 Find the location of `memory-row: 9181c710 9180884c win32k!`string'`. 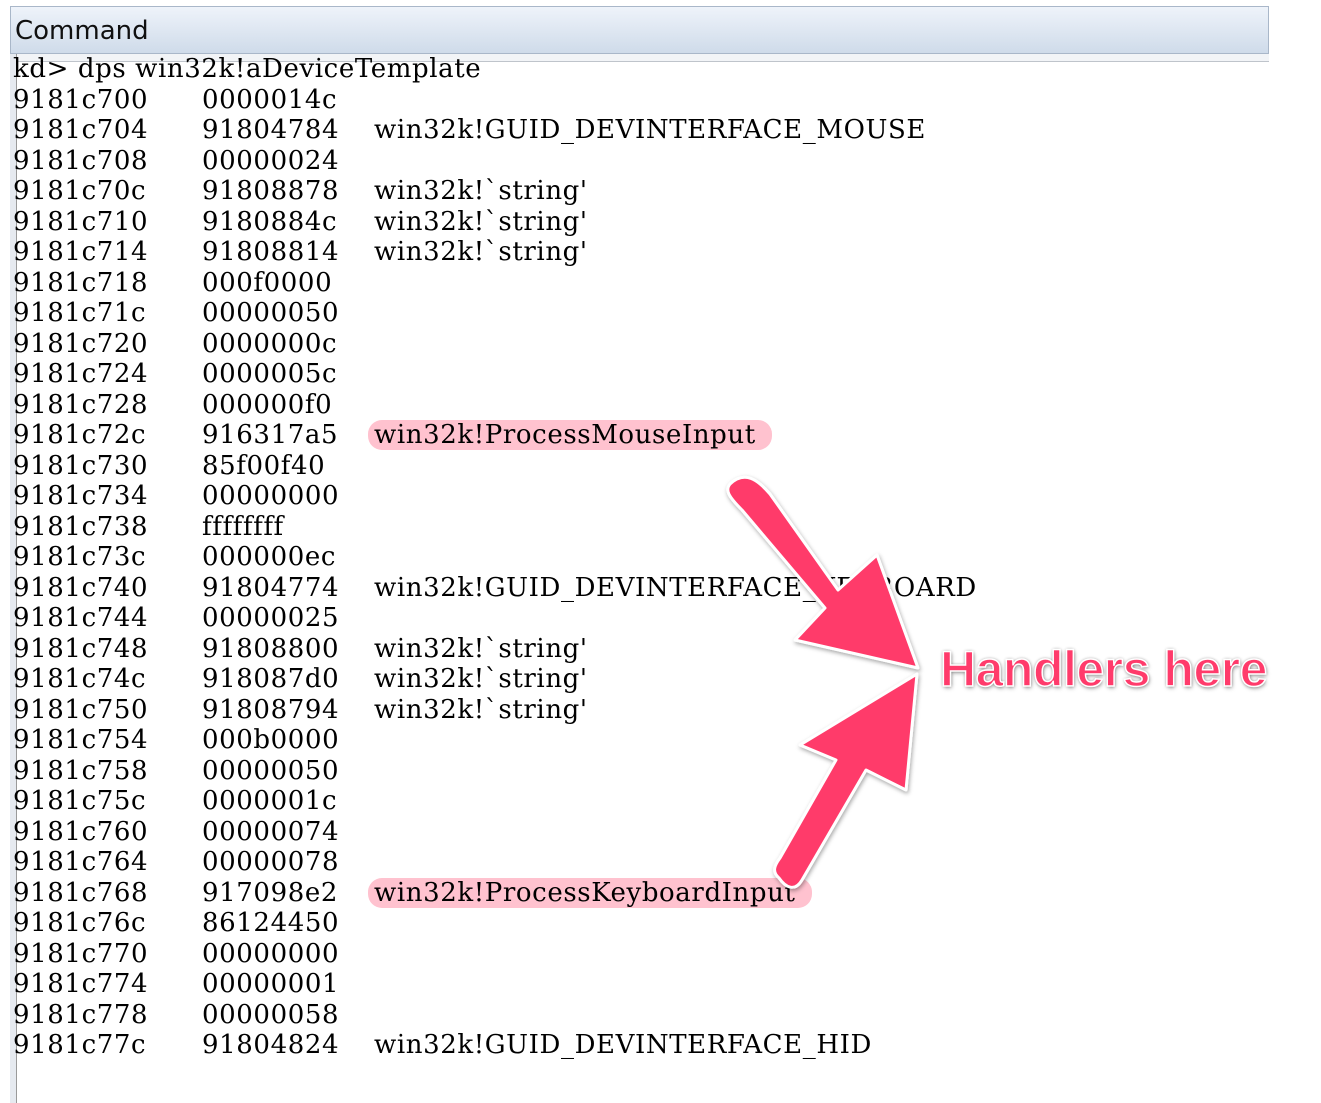

memory-row: 9181c710 9180884c win32k!`string' is located at coordinates (495, 222).